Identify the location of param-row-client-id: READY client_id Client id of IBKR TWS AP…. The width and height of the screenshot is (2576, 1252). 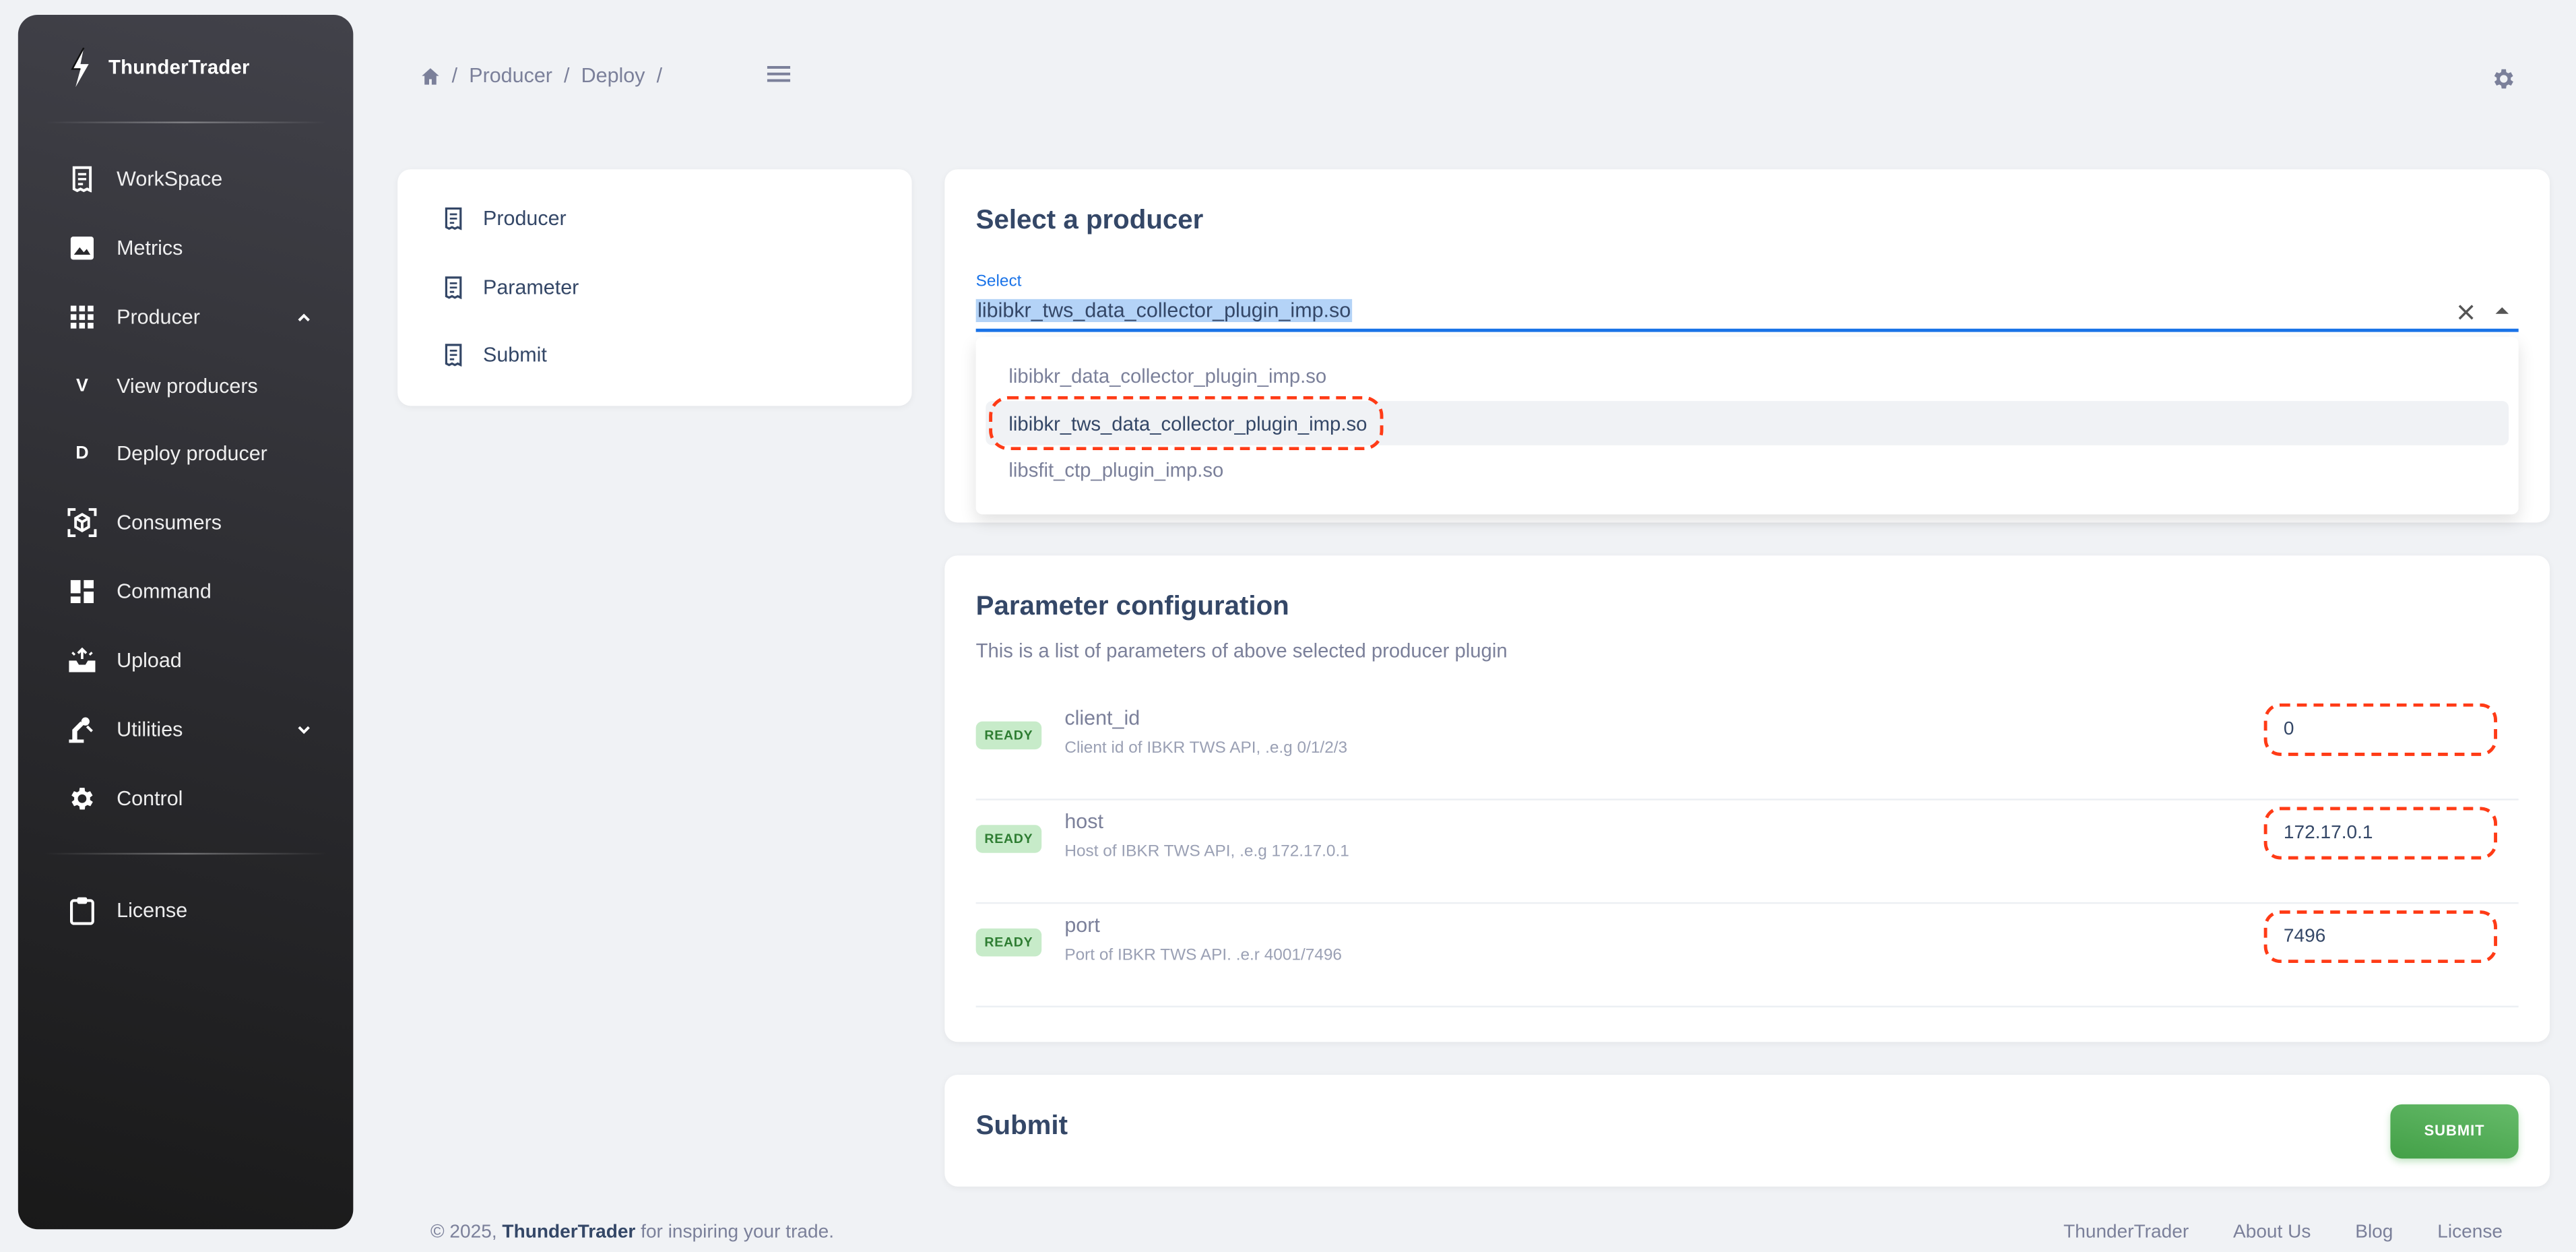
(1747, 749).